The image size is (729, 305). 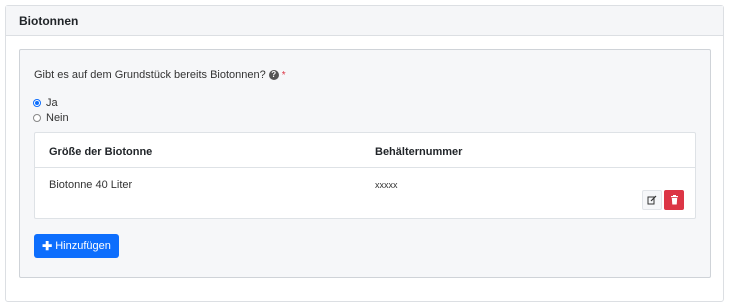 What do you see at coordinates (91, 185) in the screenshot?
I see `cell-size: Biotonne 40 Liter` at bounding box center [91, 185].